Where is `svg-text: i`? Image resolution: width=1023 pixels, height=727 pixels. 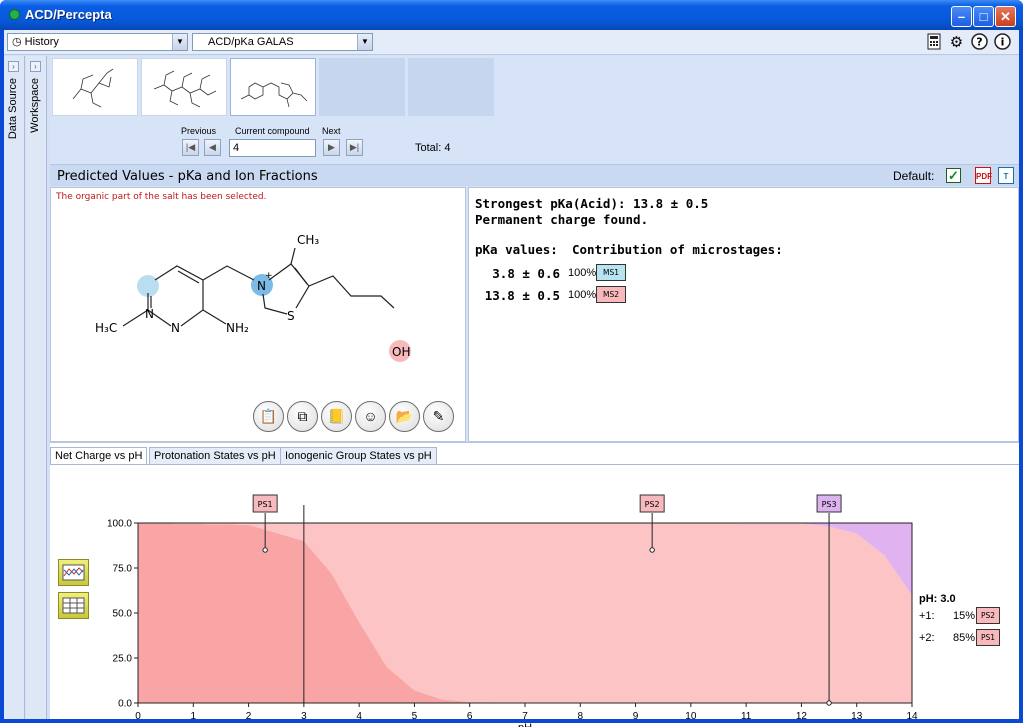
svg-text: i is located at coordinates (1003, 42).